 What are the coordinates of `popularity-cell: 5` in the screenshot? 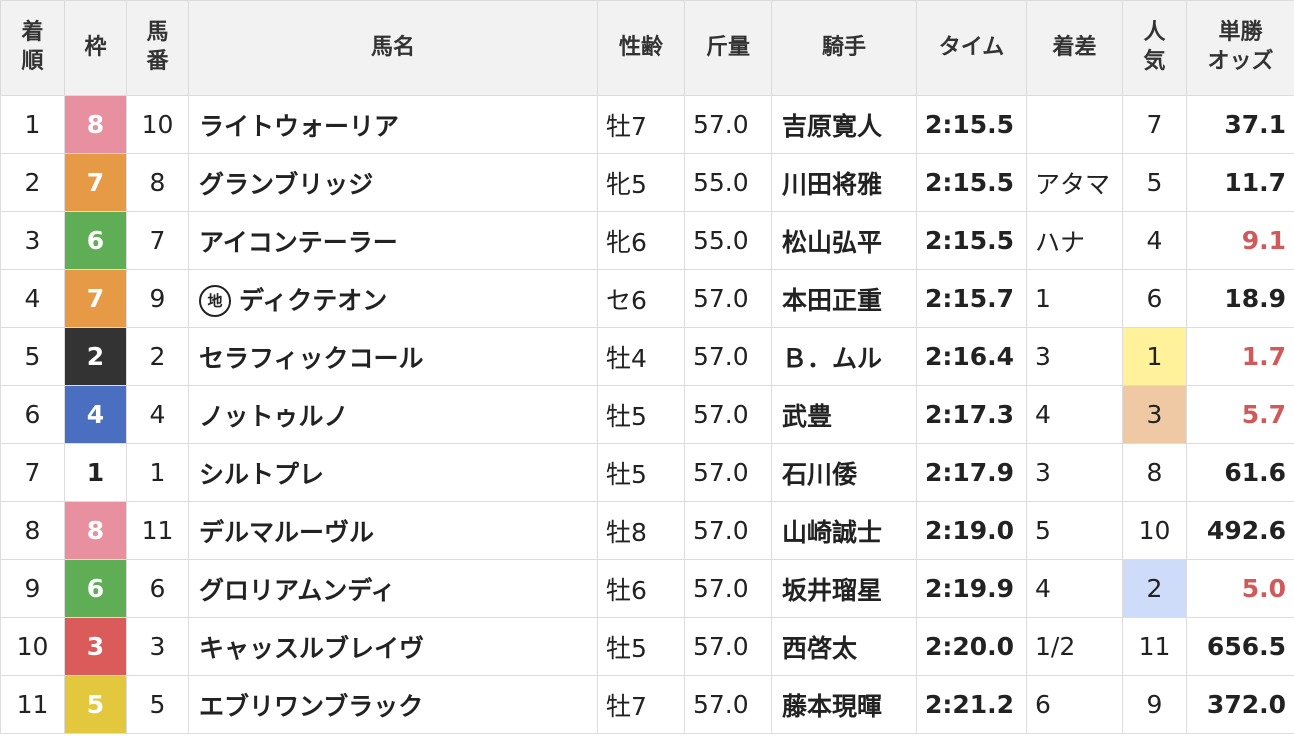 It's located at (1154, 182).